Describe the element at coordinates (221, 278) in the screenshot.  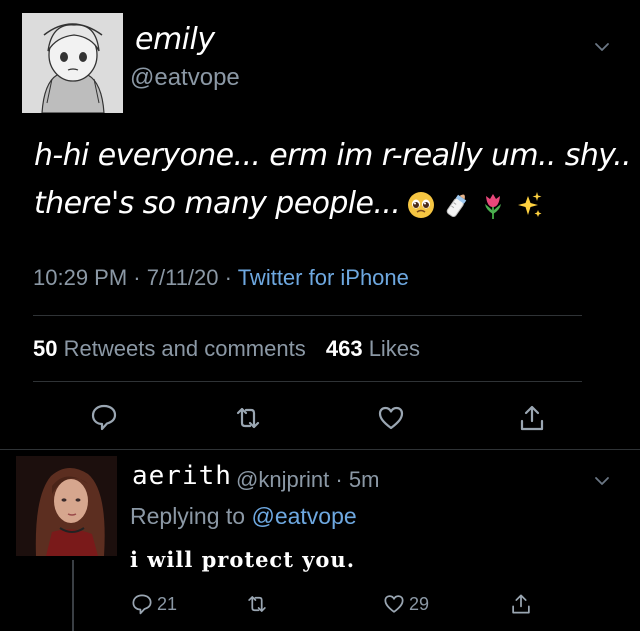
I see `tweet-meta: 10:29 PM · 7/11/20 · Twitter for iPhone` at that location.